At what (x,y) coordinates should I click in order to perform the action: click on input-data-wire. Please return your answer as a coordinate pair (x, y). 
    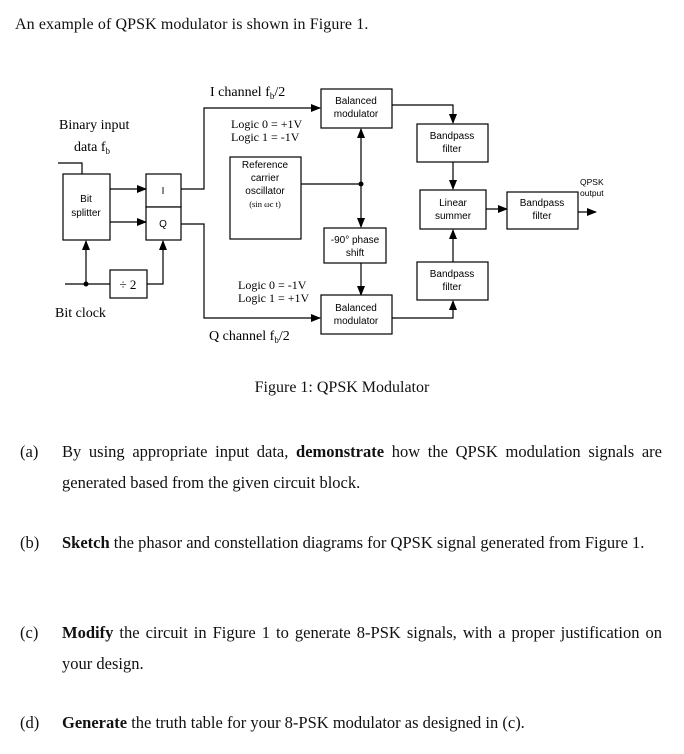
    Looking at the image, I should click on (70, 168).